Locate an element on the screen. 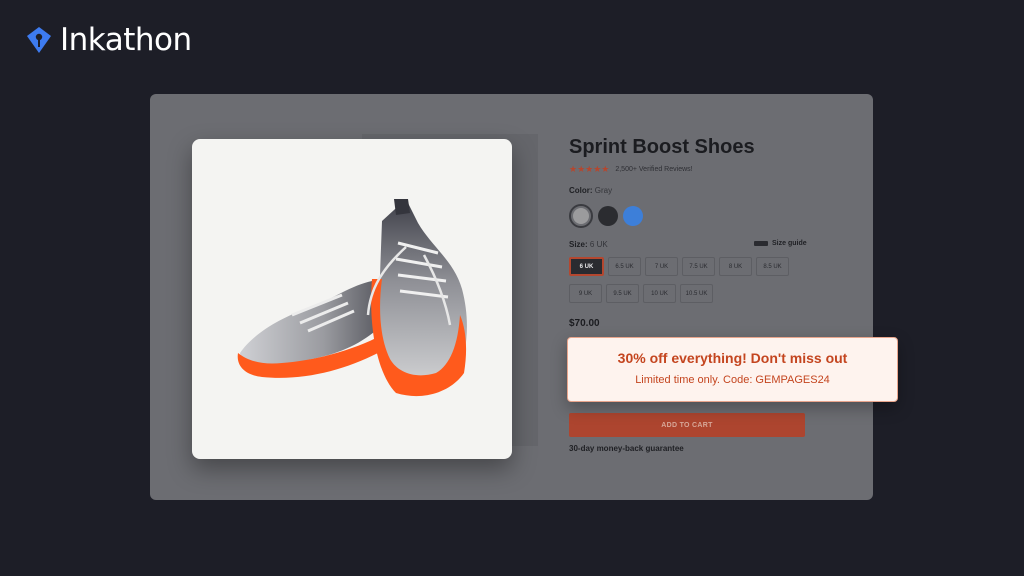  size-guide-label: Size guide is located at coordinates (789, 243).